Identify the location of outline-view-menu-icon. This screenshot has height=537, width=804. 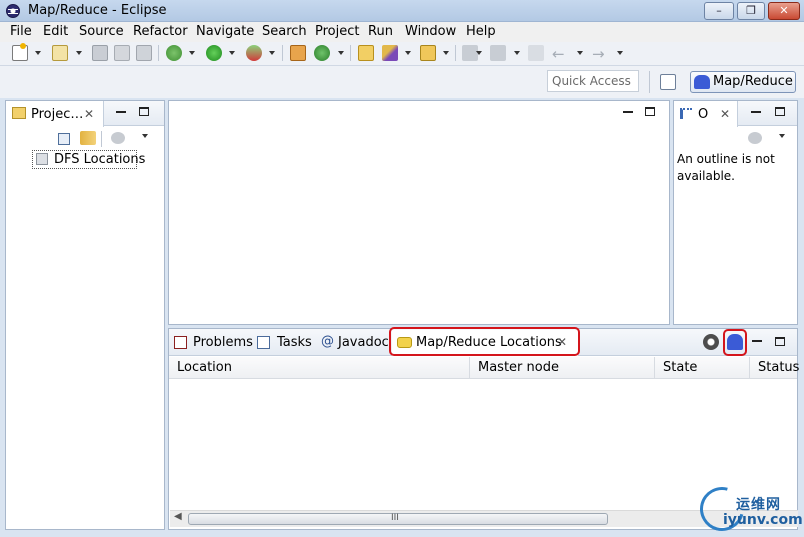
(782, 136).